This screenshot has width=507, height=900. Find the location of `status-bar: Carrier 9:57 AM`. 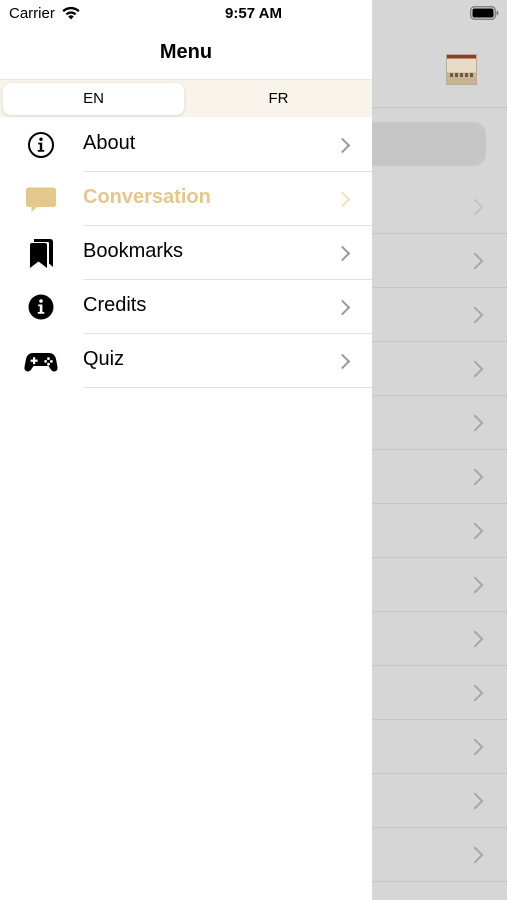

status-bar: Carrier 9:57 AM is located at coordinates (253, 15).